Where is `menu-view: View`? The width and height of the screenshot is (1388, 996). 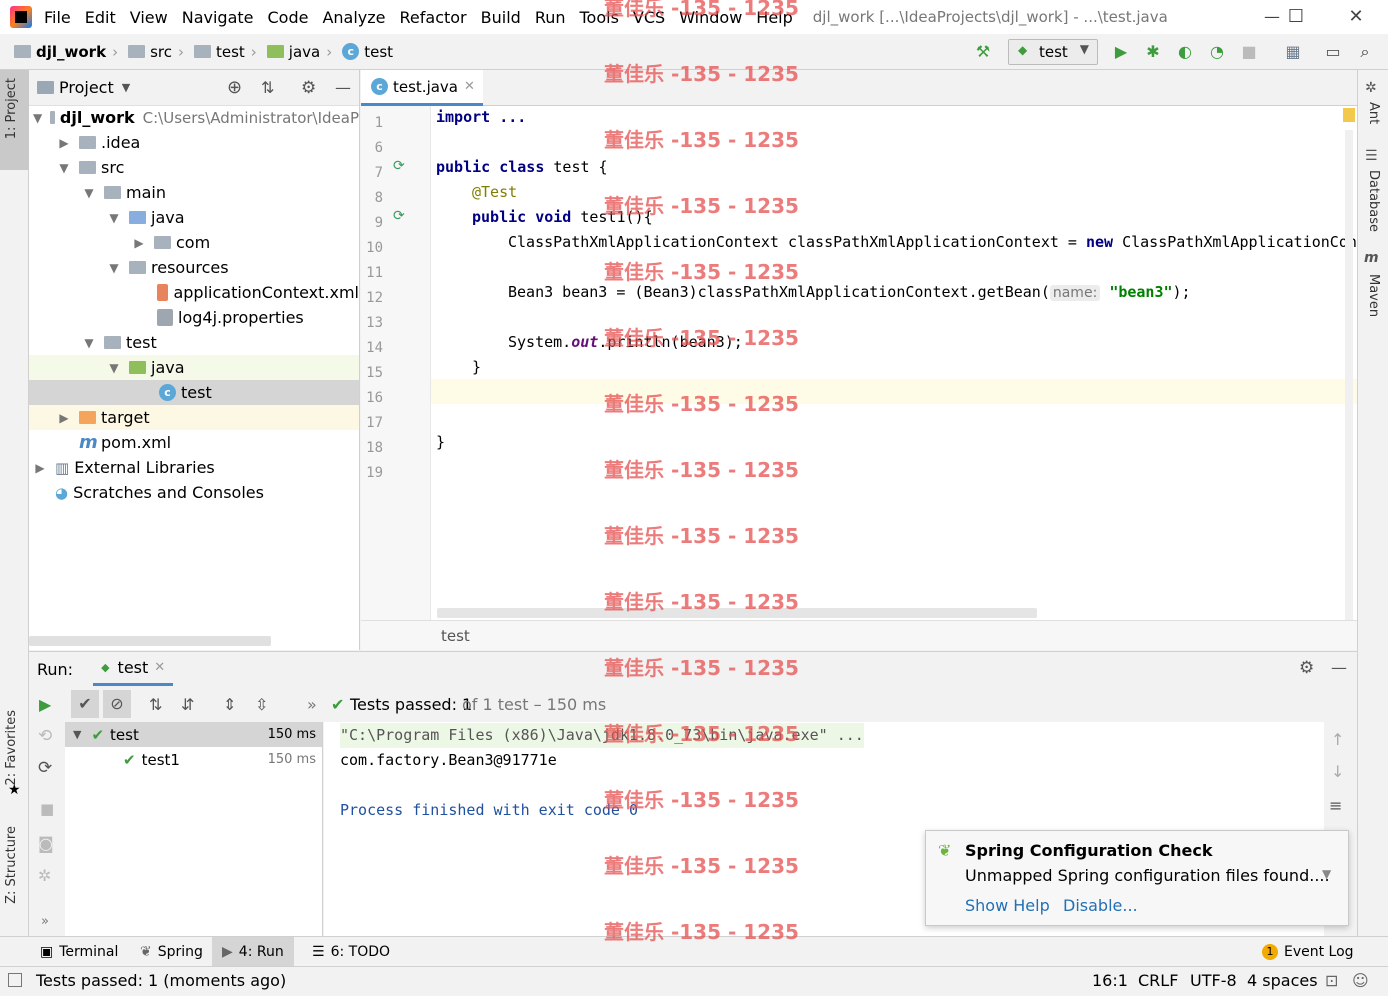 menu-view: View is located at coordinates (149, 17).